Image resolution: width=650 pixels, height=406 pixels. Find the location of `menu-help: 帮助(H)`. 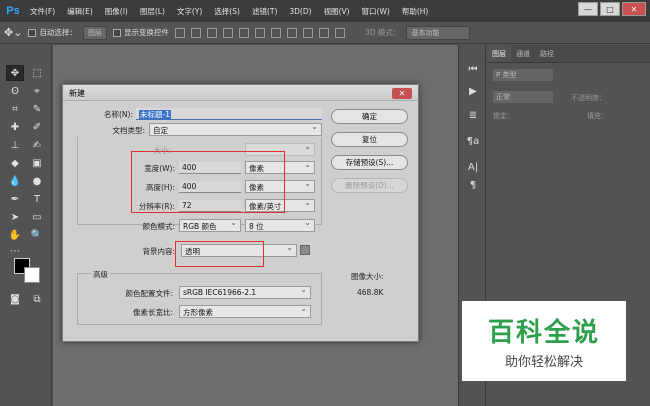

menu-help: 帮助(H) is located at coordinates (415, 11).